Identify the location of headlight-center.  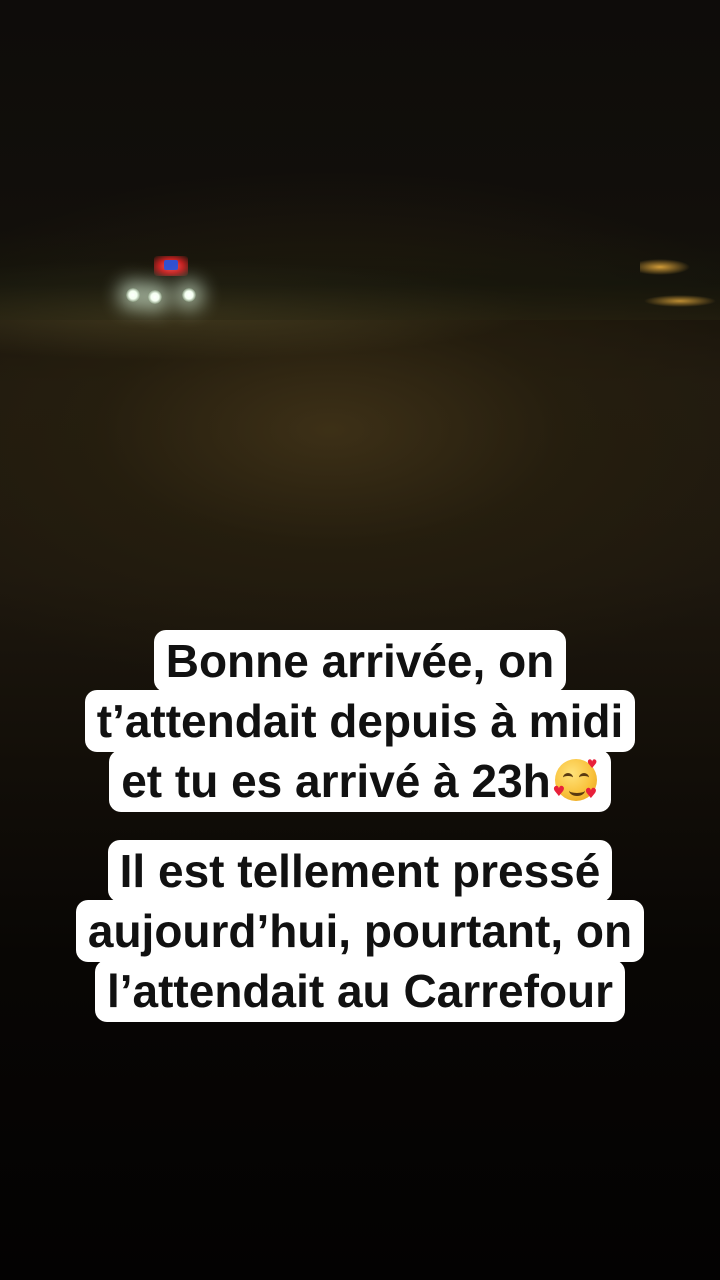
(155, 297).